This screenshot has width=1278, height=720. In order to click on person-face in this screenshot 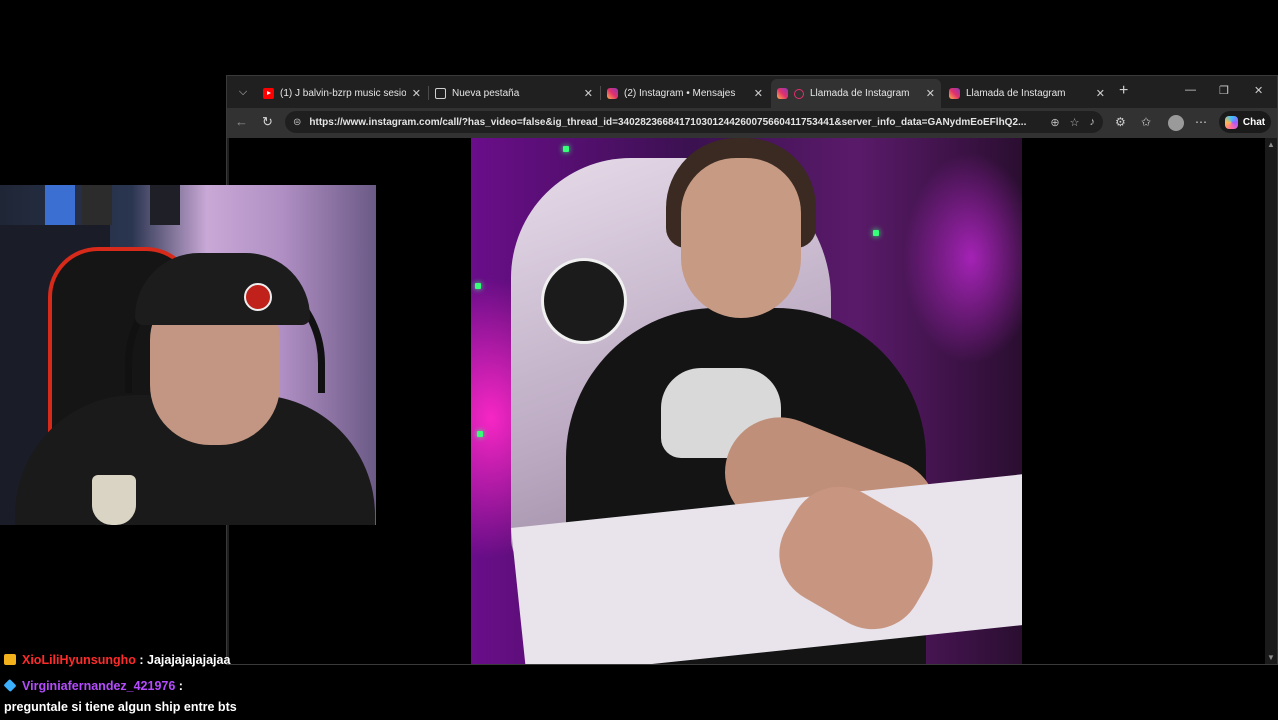, I will do `click(741, 238)`.